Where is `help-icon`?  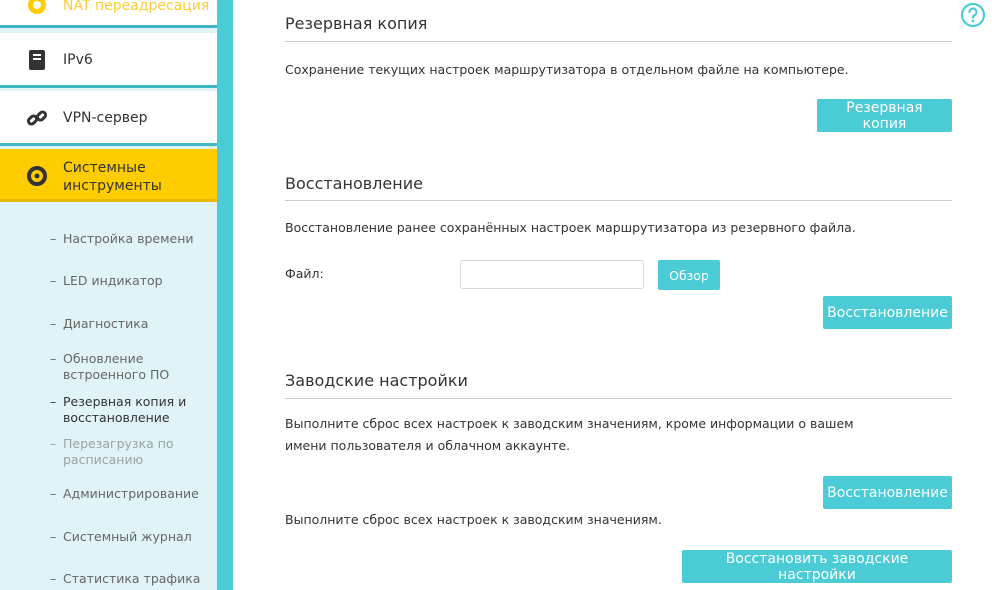 help-icon is located at coordinates (973, 15).